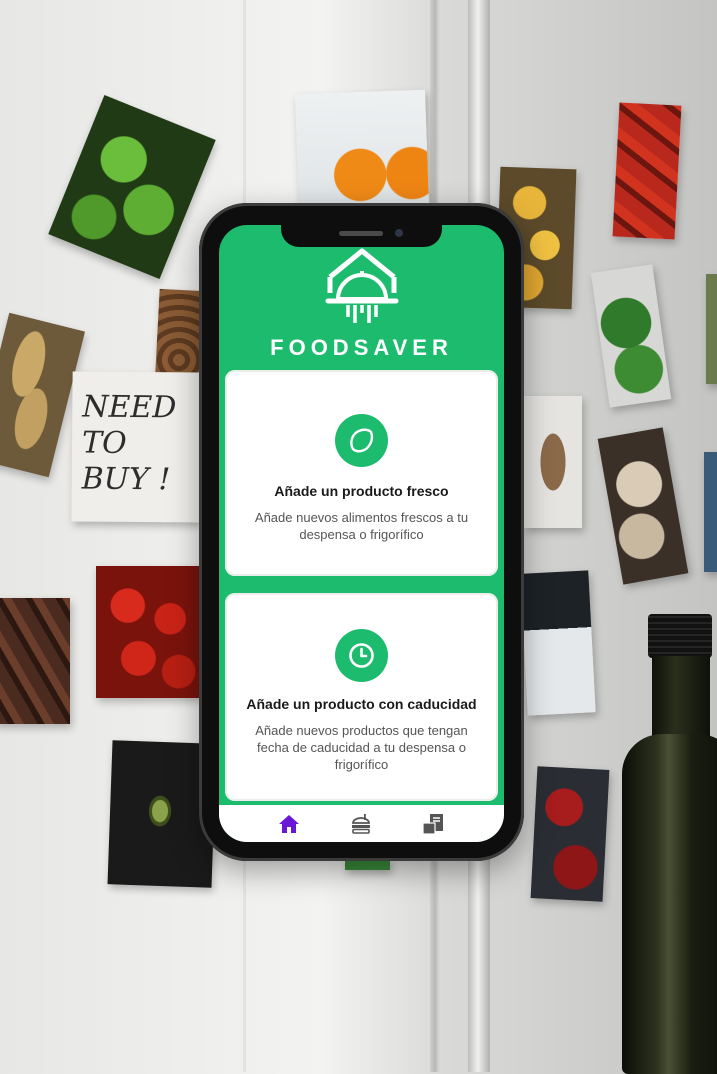 This screenshot has width=717, height=1074. I want to click on home-icon, so click(289, 824).